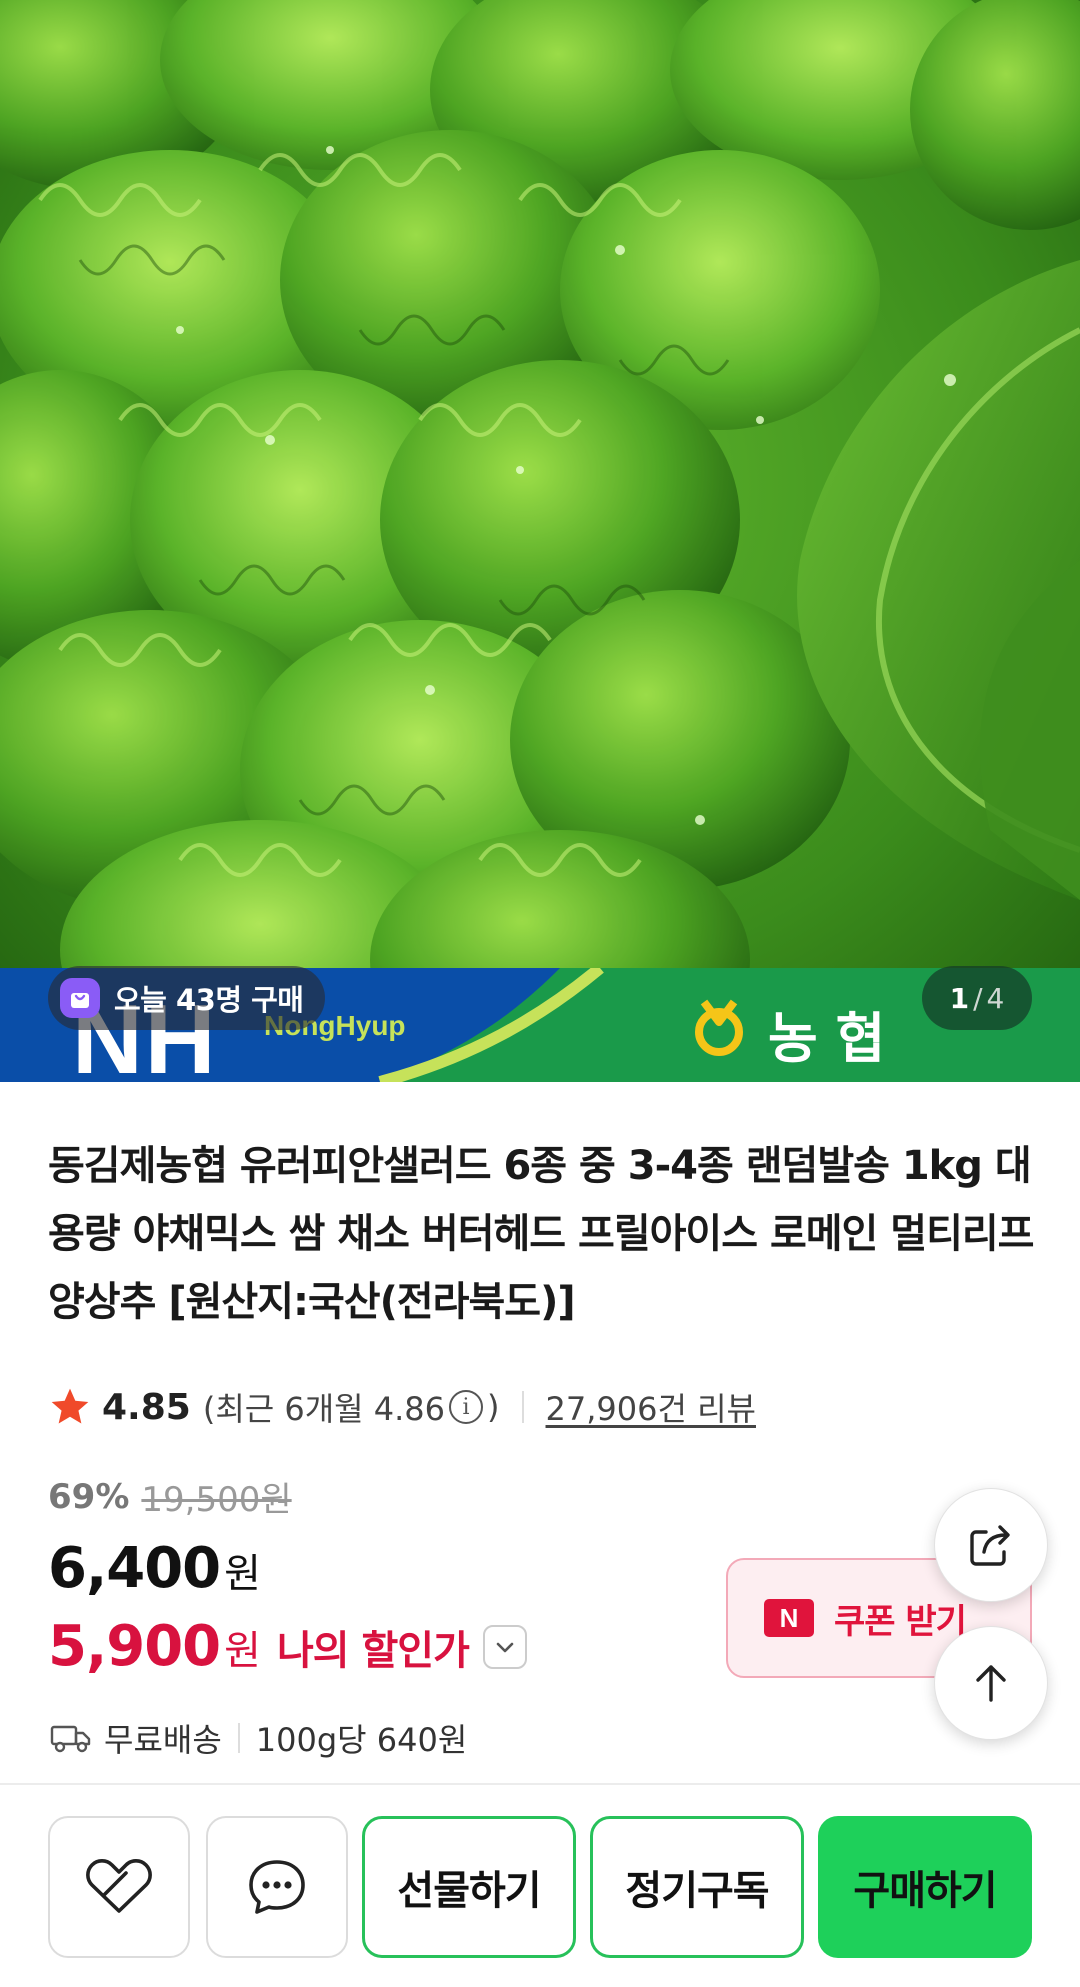 The image size is (1080, 1987). Describe the element at coordinates (134, 1568) in the screenshot. I see `sale-price-amount: 6,400` at that location.